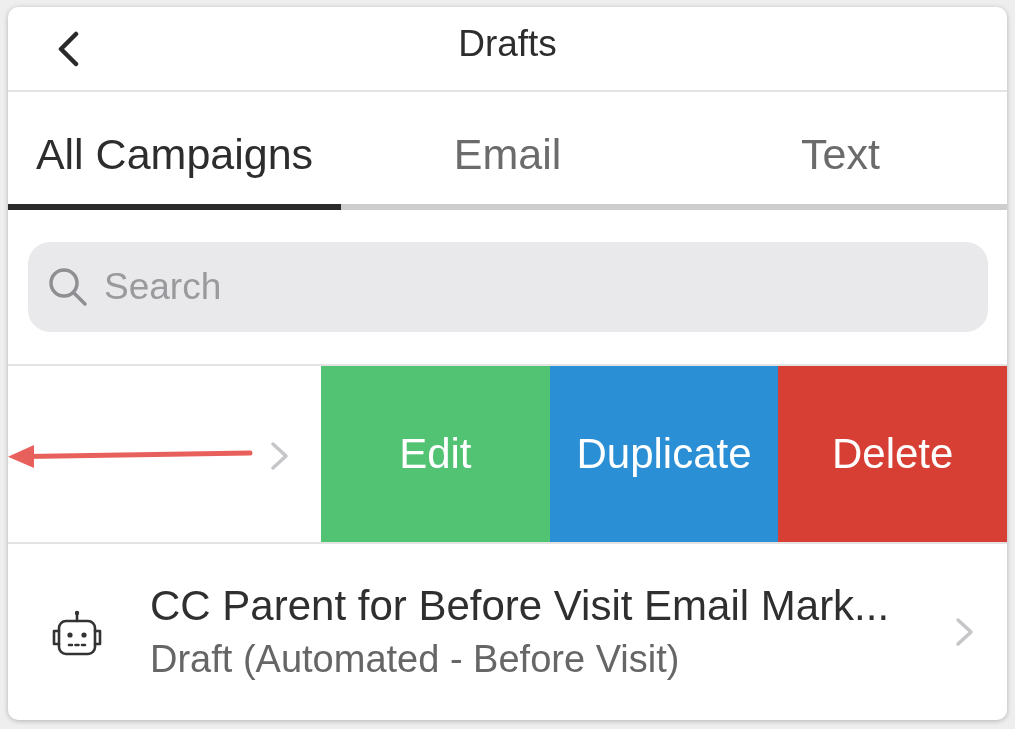  Describe the element at coordinates (664, 454) in the screenshot. I see `swipe-action-button: Duplicate` at that location.